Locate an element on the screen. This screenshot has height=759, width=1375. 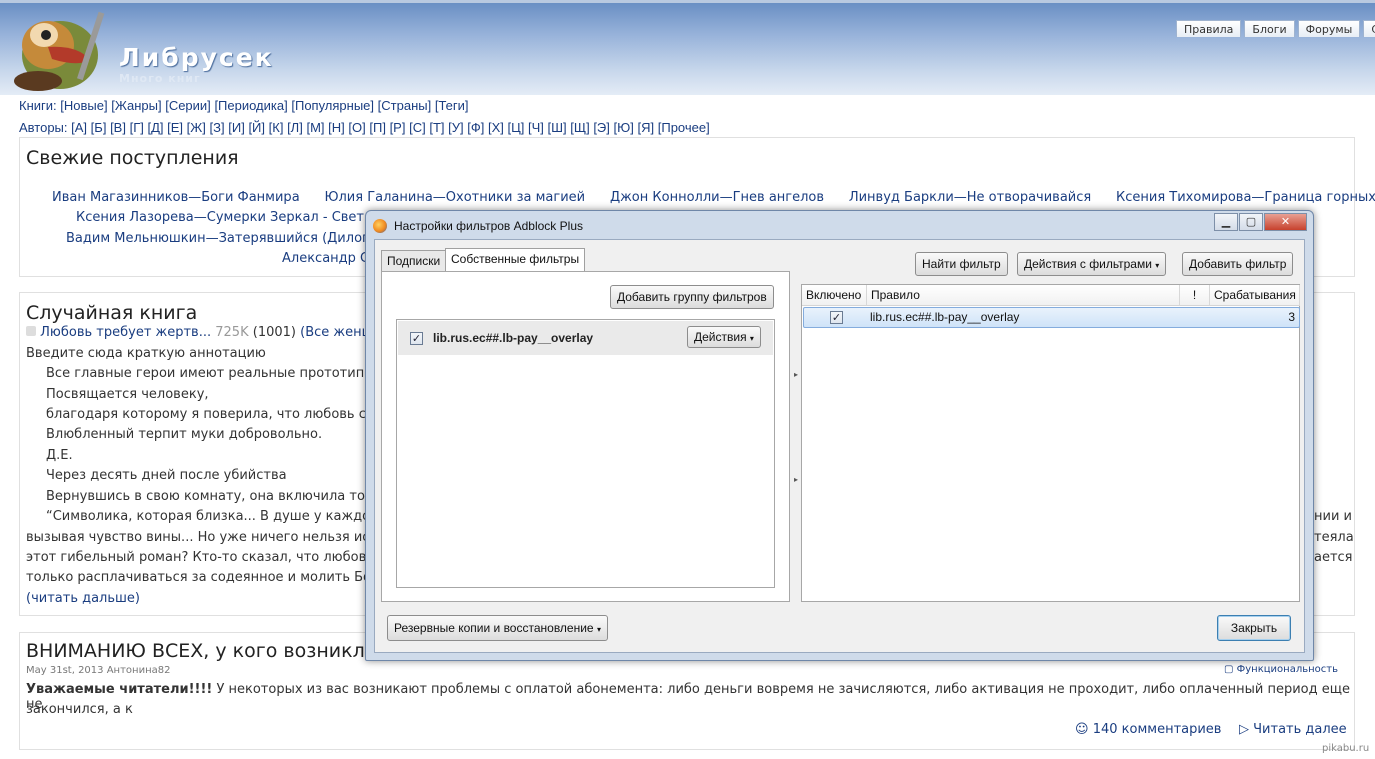
read-more-link: (читать дальше) is located at coordinates (83, 598).